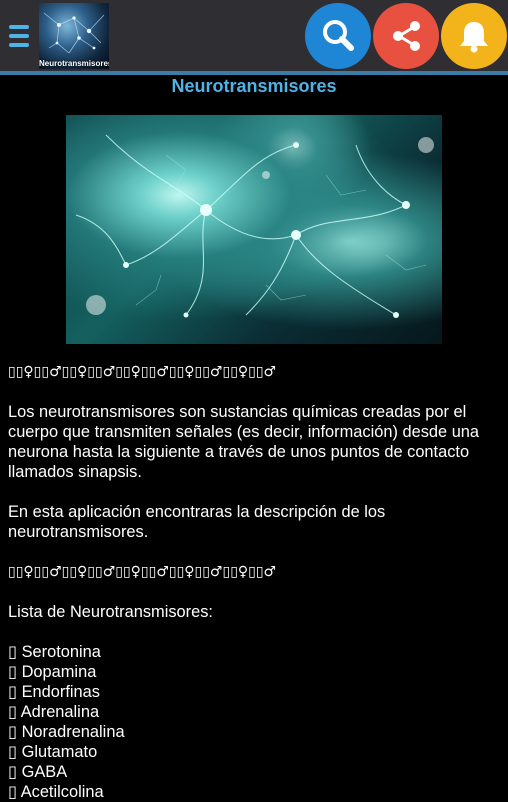 The height and width of the screenshot is (802, 508). Describe the element at coordinates (73, 732) in the screenshot. I see `list-item-label: Noradrenalina` at that location.